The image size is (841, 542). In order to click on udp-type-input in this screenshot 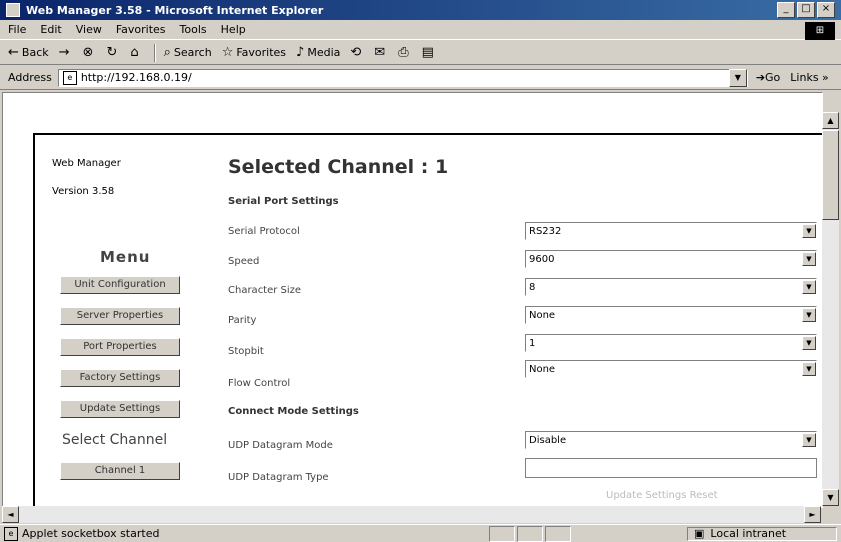, I will do `click(671, 468)`.